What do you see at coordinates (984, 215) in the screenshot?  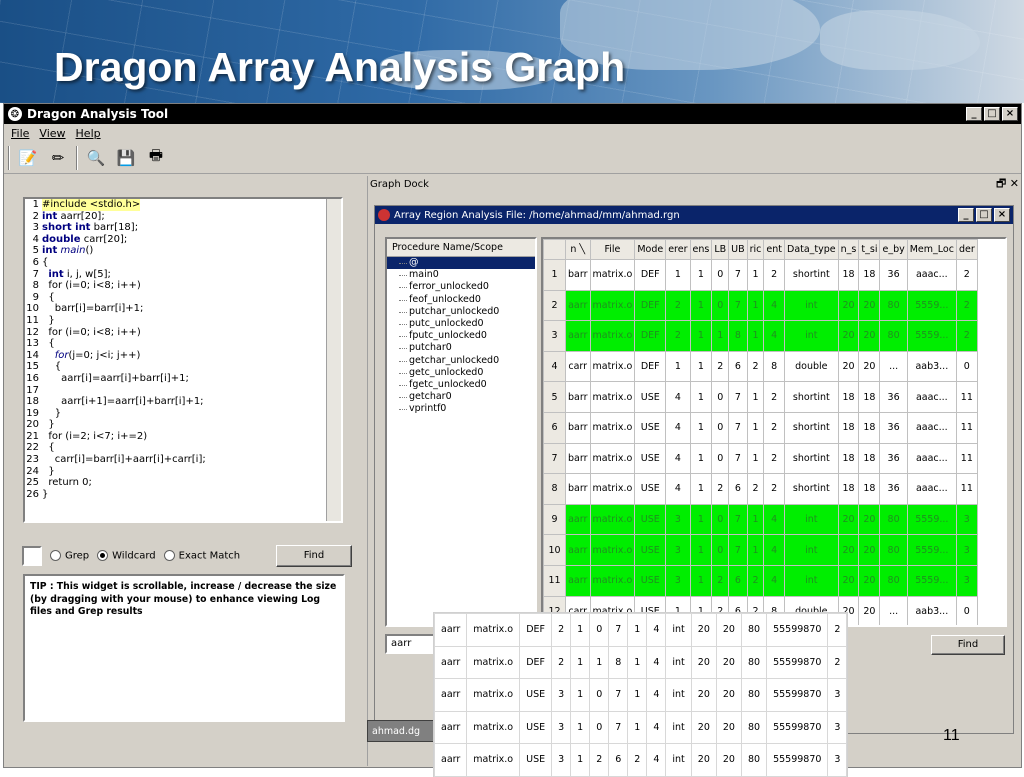 I see `inner-maximize-button: □` at bounding box center [984, 215].